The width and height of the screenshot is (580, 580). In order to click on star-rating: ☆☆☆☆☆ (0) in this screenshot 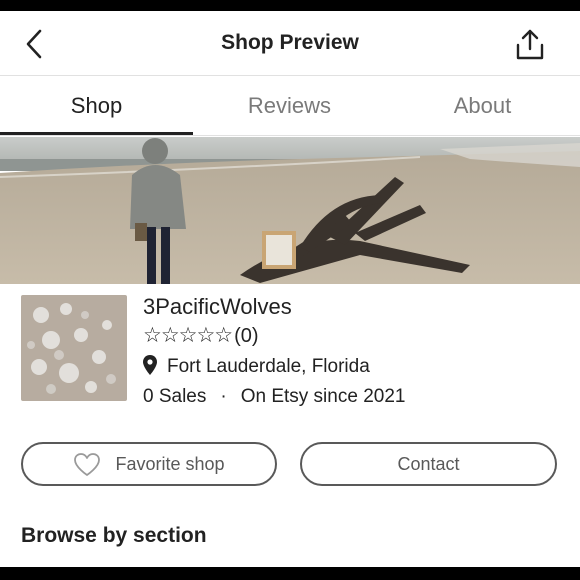, I will do `click(201, 335)`.